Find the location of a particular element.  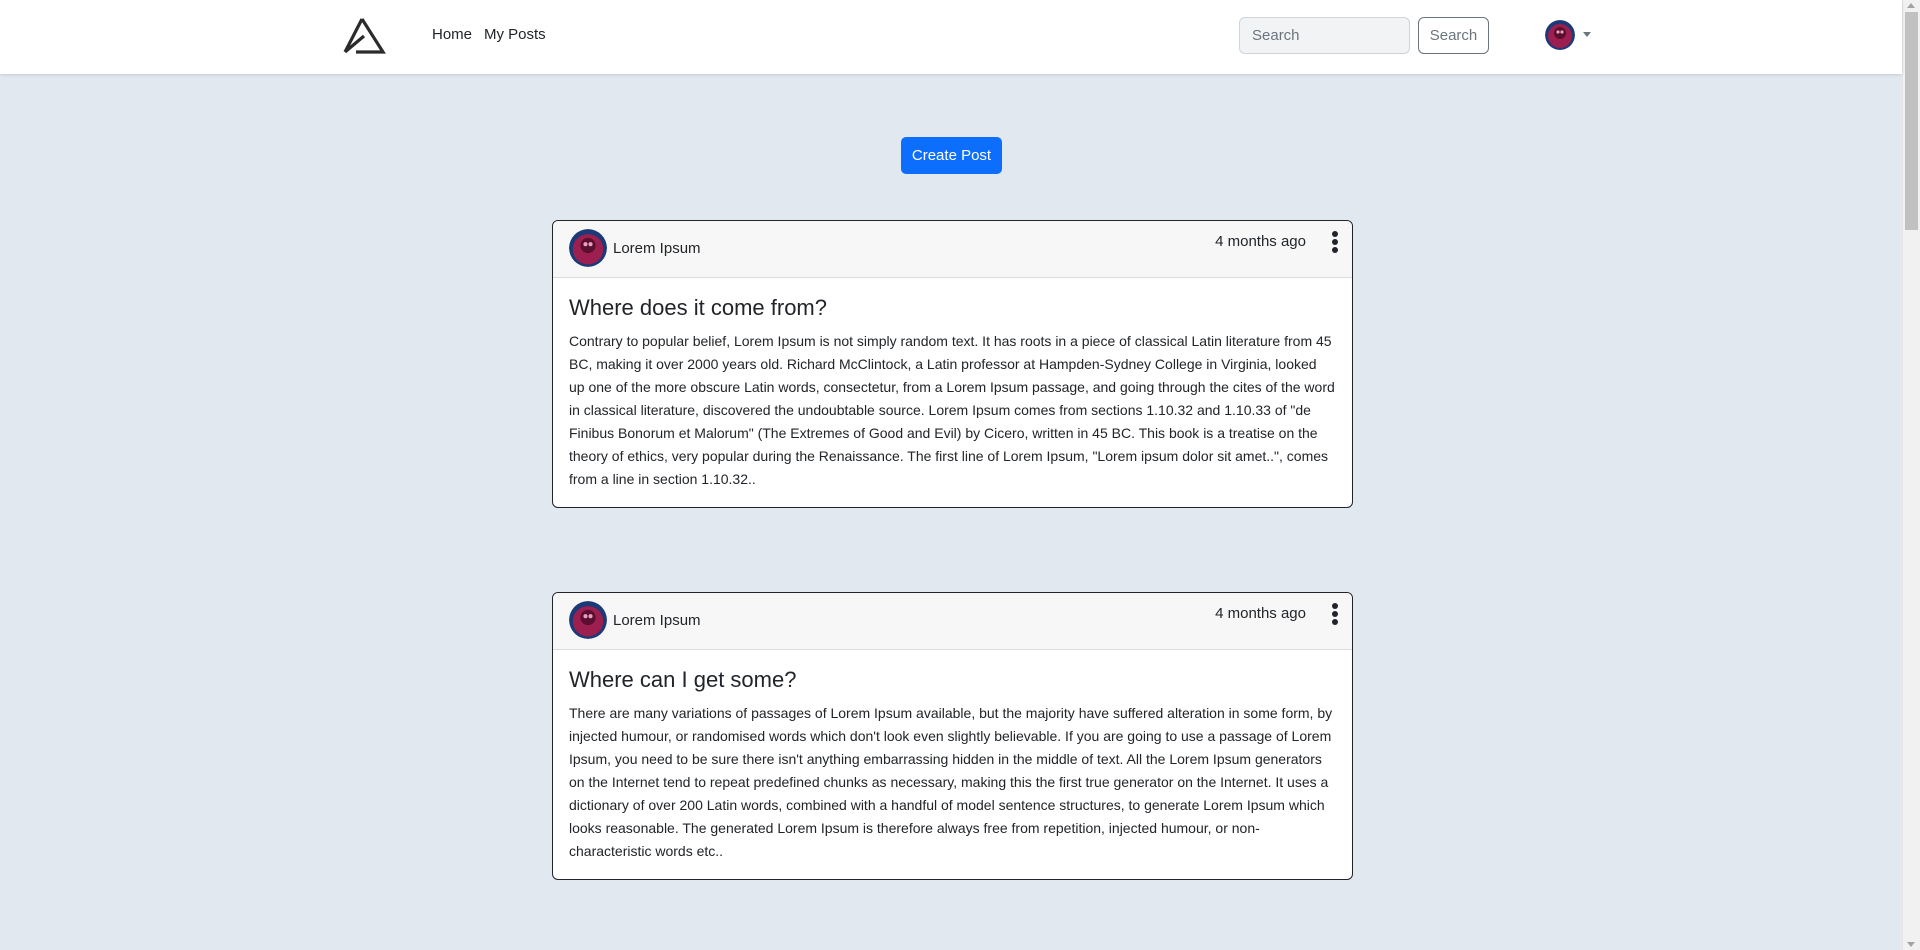

user-avatar is located at coordinates (1560, 35).